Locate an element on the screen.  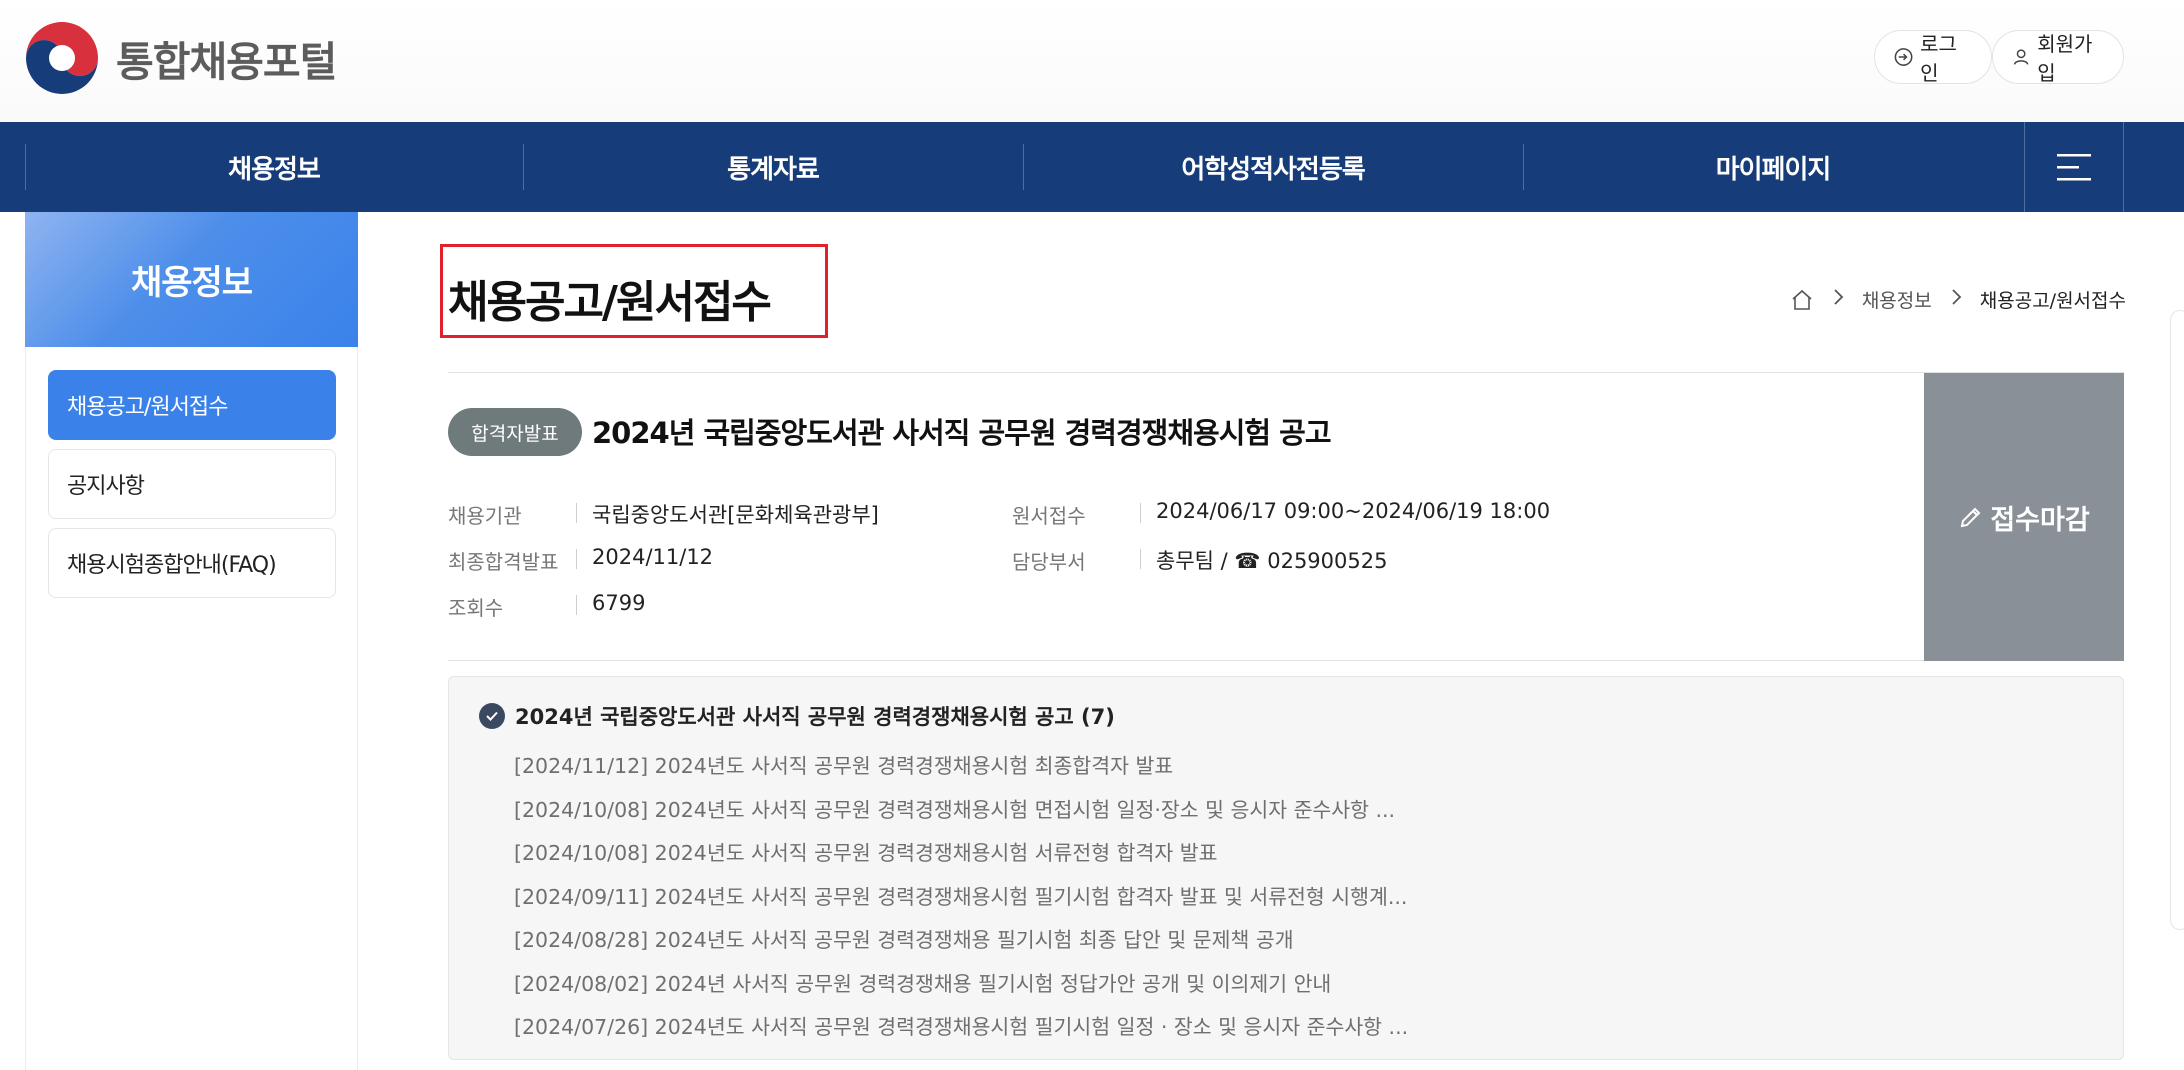
sidebar-item-faq: 채용시험종합안내(FAQ) is located at coordinates (192, 563).